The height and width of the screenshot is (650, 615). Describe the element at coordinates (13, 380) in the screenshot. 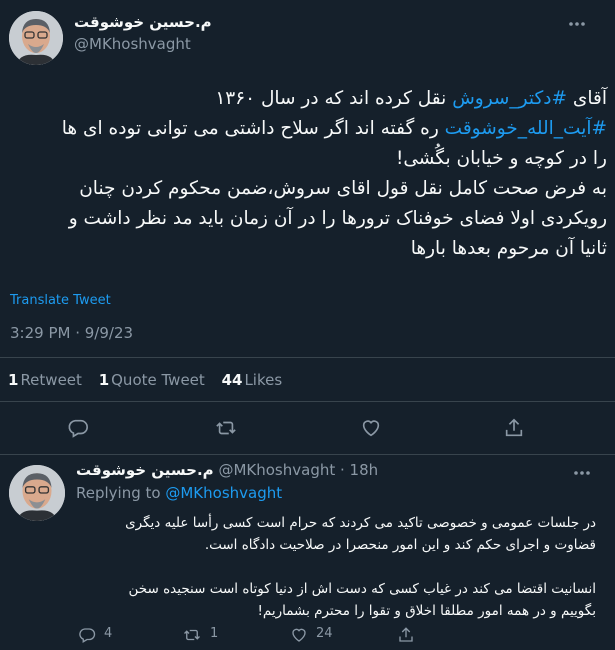

I see `retweets-count: 1` at that location.